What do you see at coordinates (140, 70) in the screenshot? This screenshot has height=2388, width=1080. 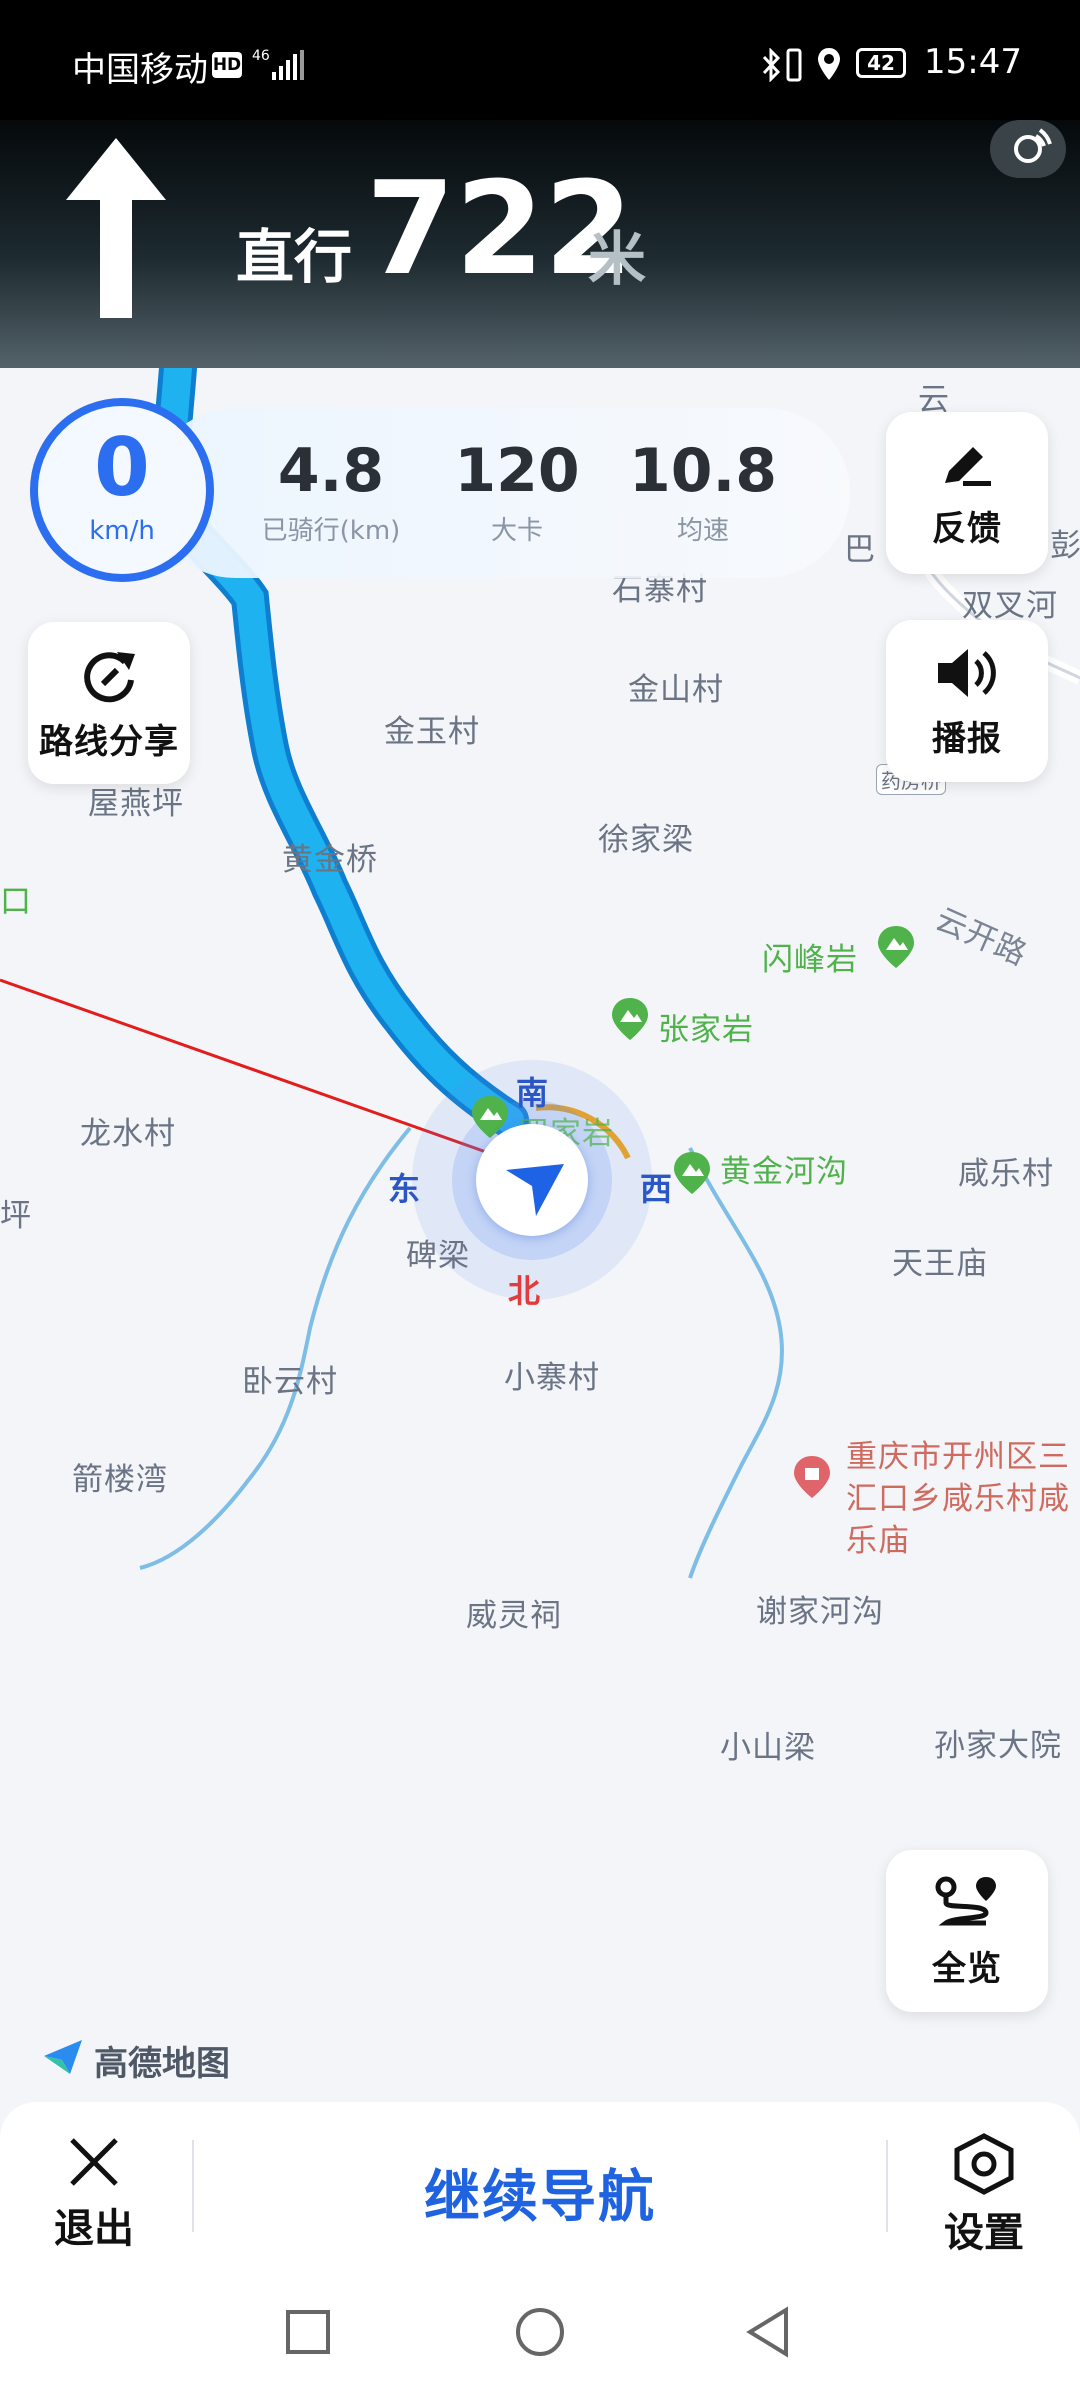 I see `carrier-name: 中国移动` at bounding box center [140, 70].